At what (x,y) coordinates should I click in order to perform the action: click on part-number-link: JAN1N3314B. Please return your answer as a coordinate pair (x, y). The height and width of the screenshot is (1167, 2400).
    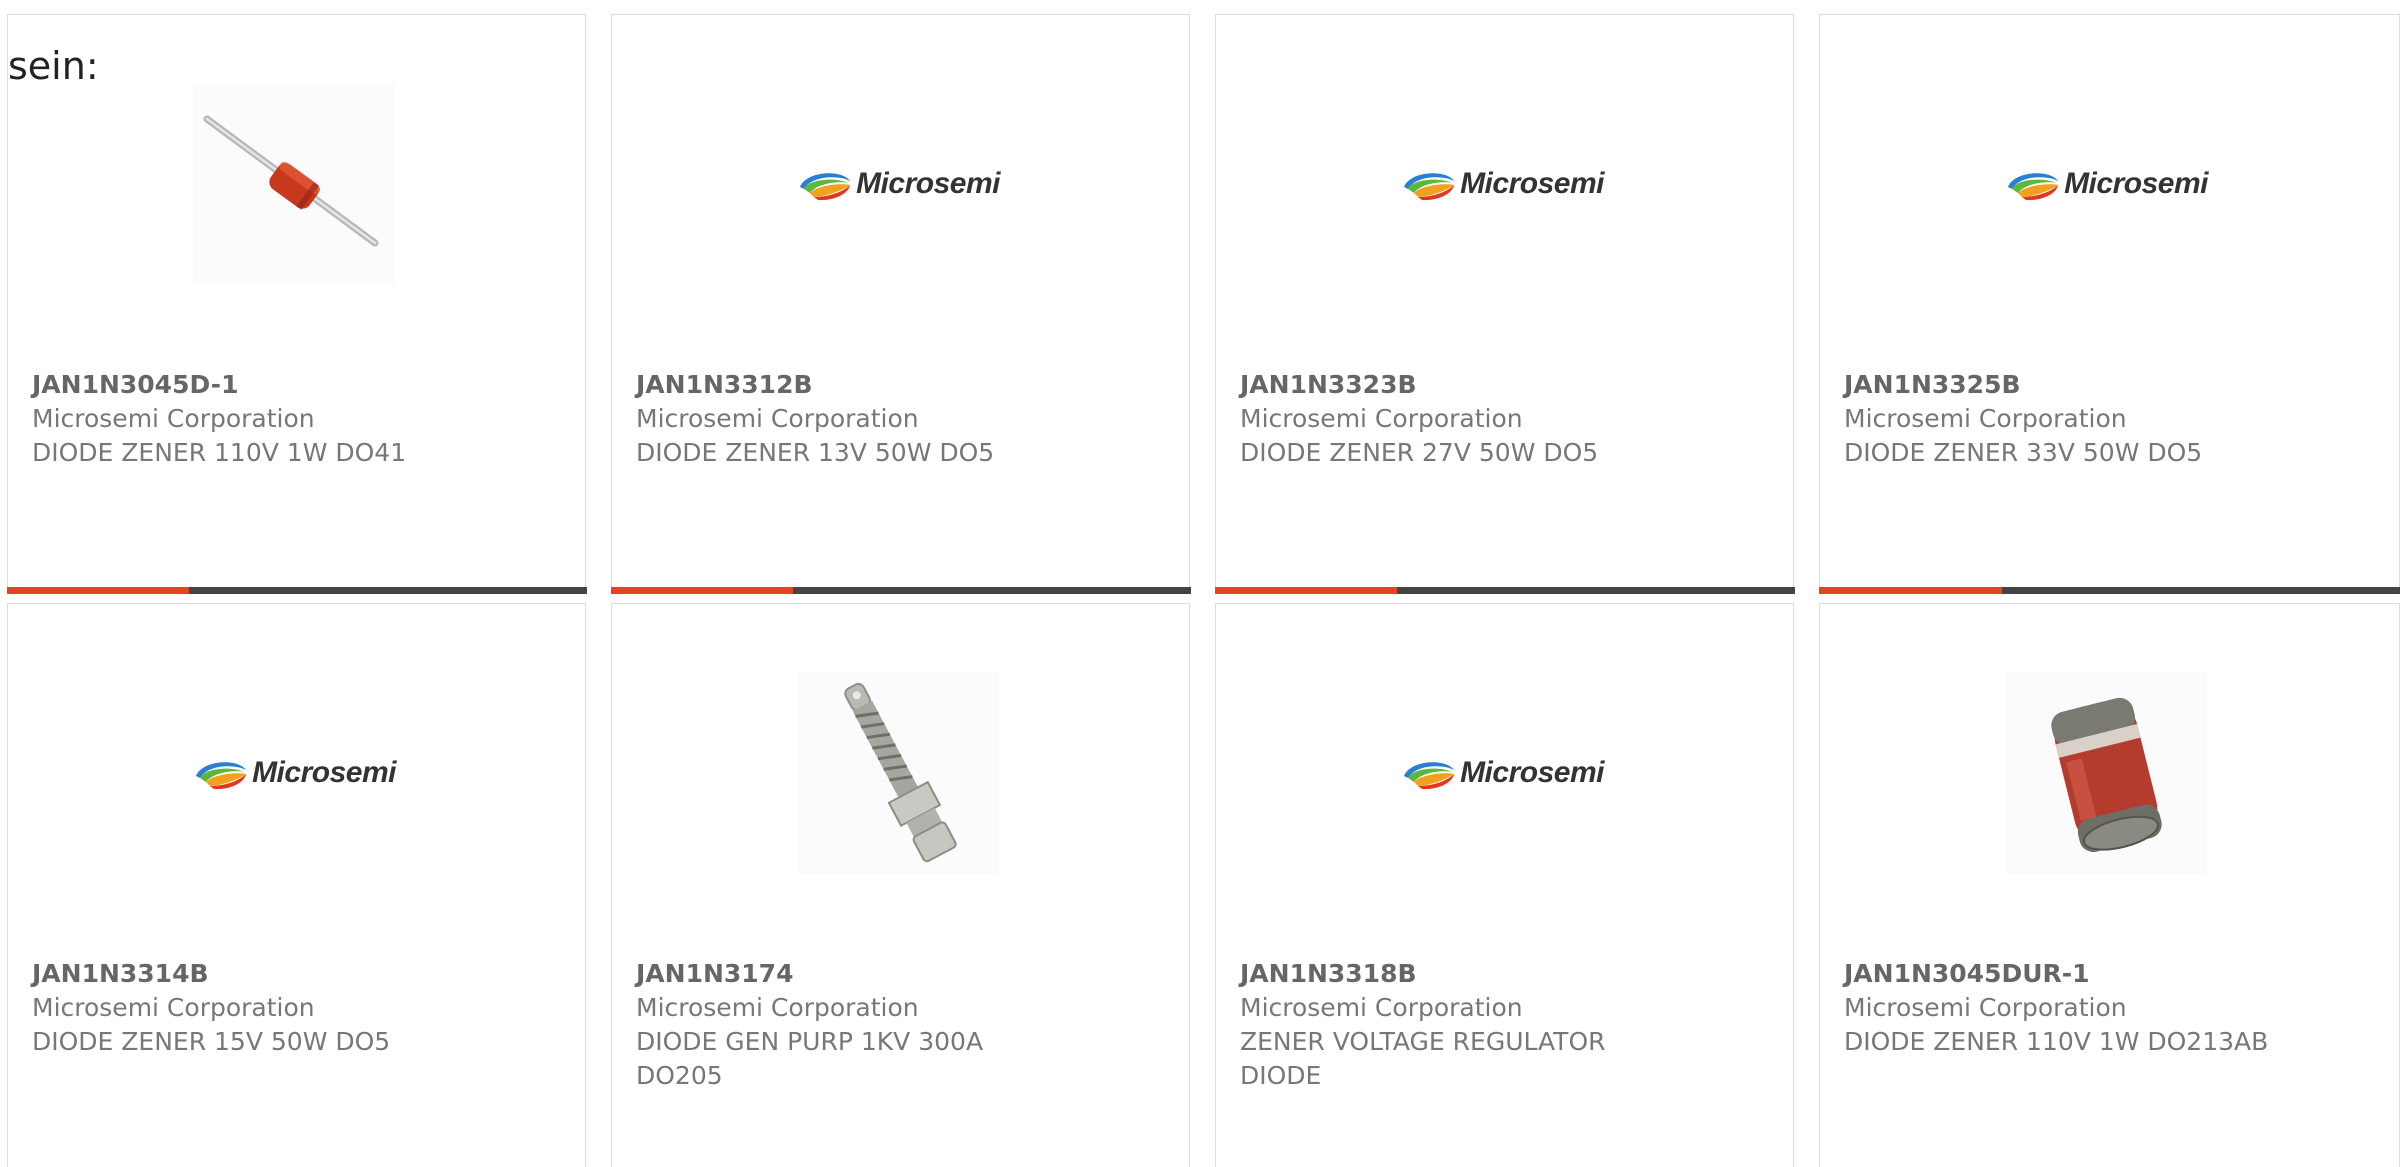
    Looking at the image, I should click on (292, 974).